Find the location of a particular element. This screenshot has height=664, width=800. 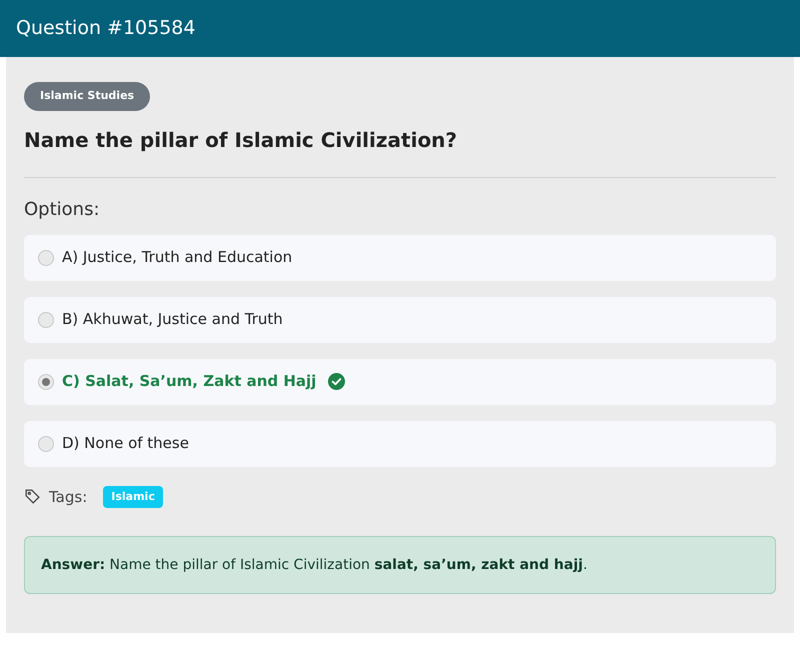

option-row: D) None of these is located at coordinates (400, 443).